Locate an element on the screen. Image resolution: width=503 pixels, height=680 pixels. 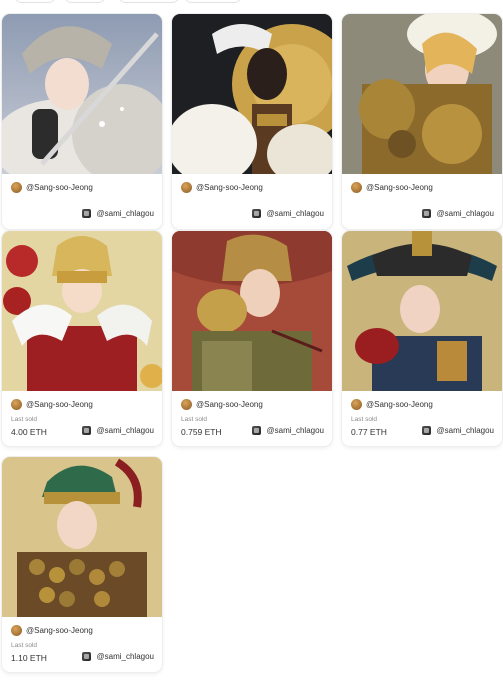
price-value: 1.10 ETH is located at coordinates (29, 658).